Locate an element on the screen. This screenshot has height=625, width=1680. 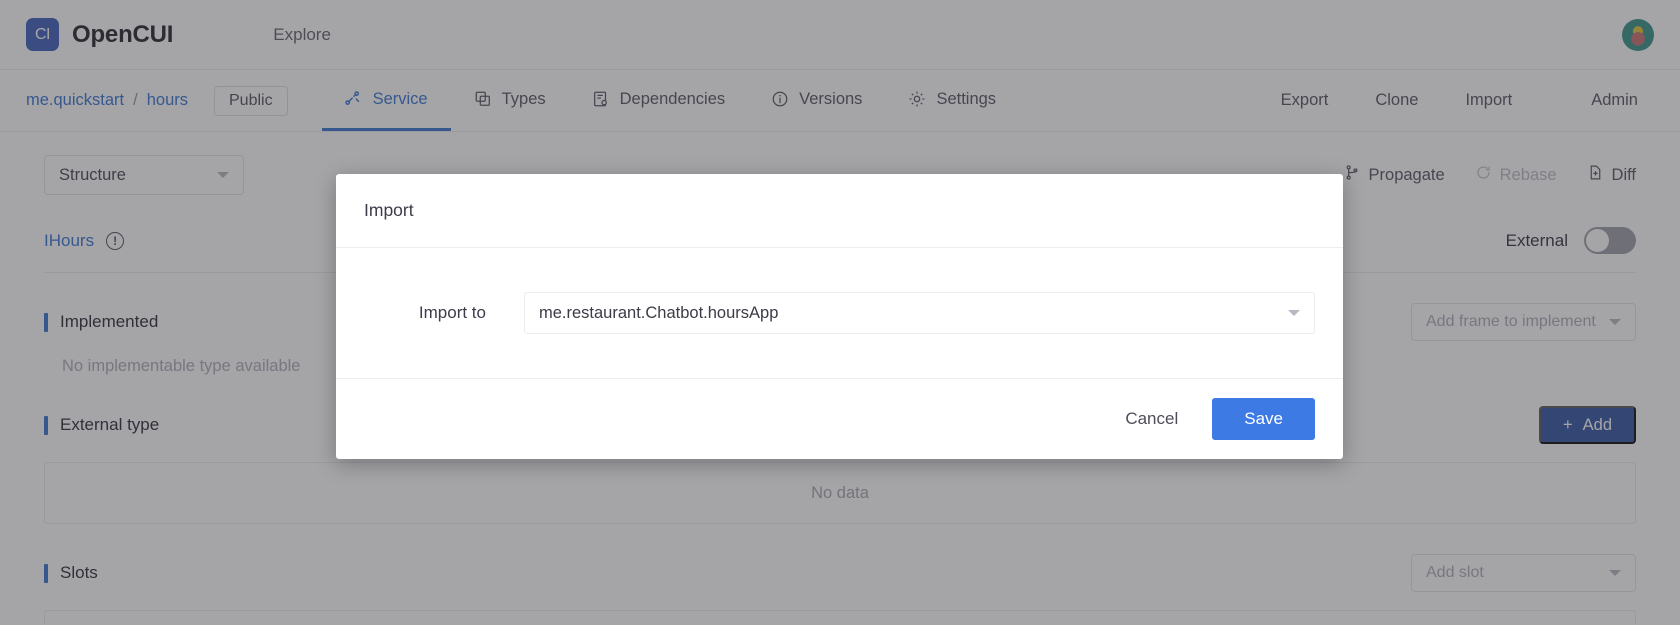
dialog-body: Import to me.restaurant.Chatbot.hoursApp is located at coordinates (839, 313).